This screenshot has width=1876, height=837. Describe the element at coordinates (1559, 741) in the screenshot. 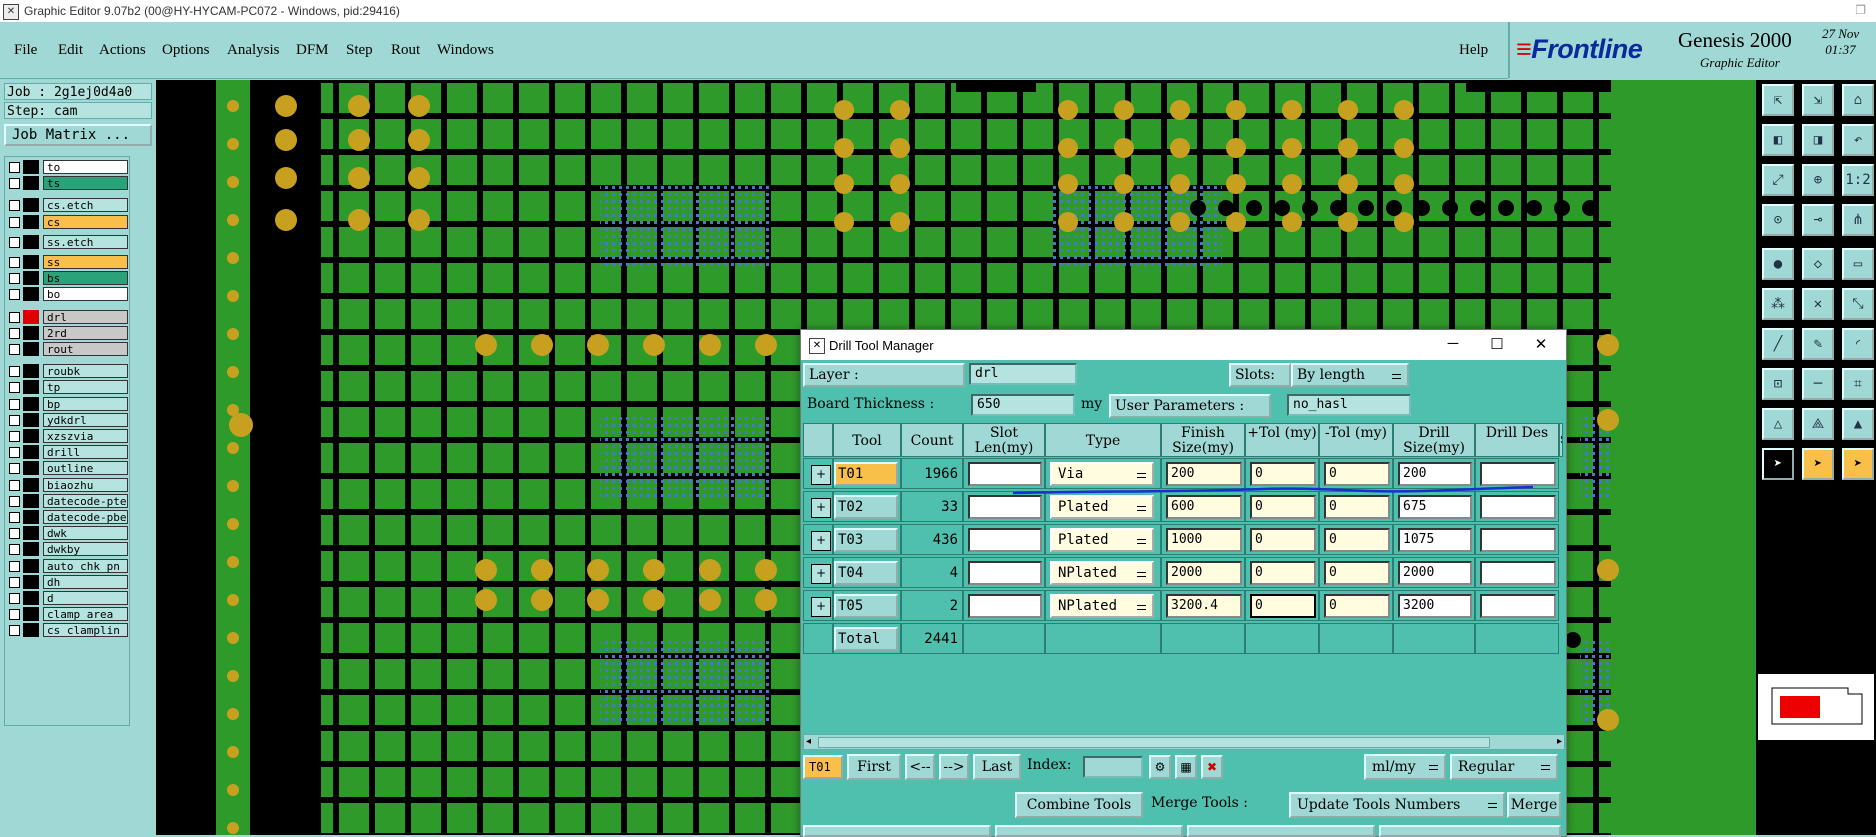

I see `scroll-right-icon: ▸` at that location.